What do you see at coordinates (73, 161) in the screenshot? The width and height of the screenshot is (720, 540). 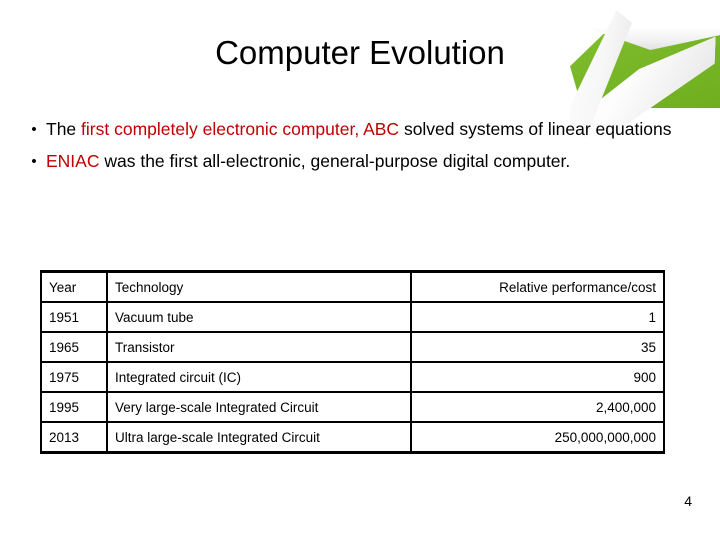 I see `bullet-highlight-text: ENIAC` at bounding box center [73, 161].